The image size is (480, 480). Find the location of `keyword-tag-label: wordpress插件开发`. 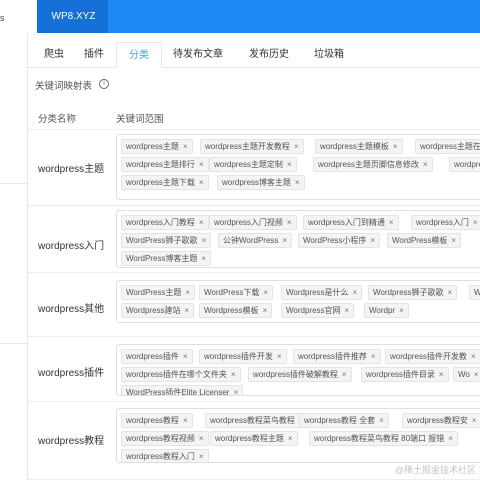

keyword-tag-label: wordpress插件开发 is located at coordinates (238, 356).